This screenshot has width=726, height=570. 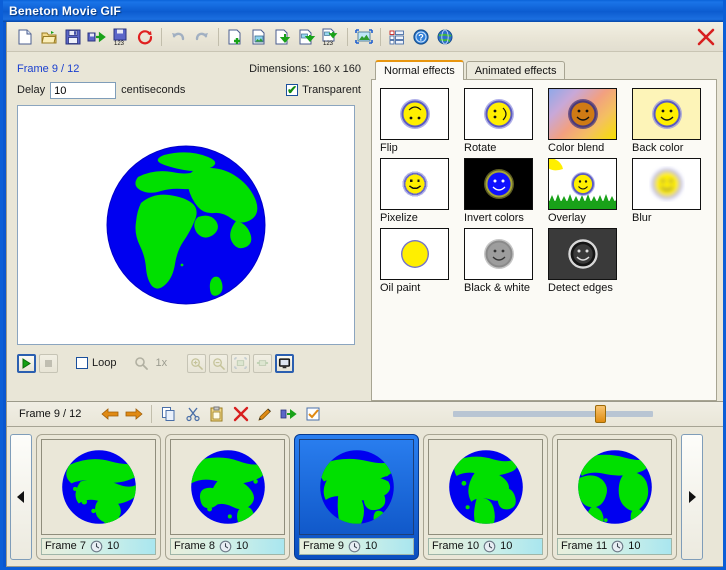 What do you see at coordinates (193, 414) in the screenshot?
I see `cut-frame-button` at bounding box center [193, 414].